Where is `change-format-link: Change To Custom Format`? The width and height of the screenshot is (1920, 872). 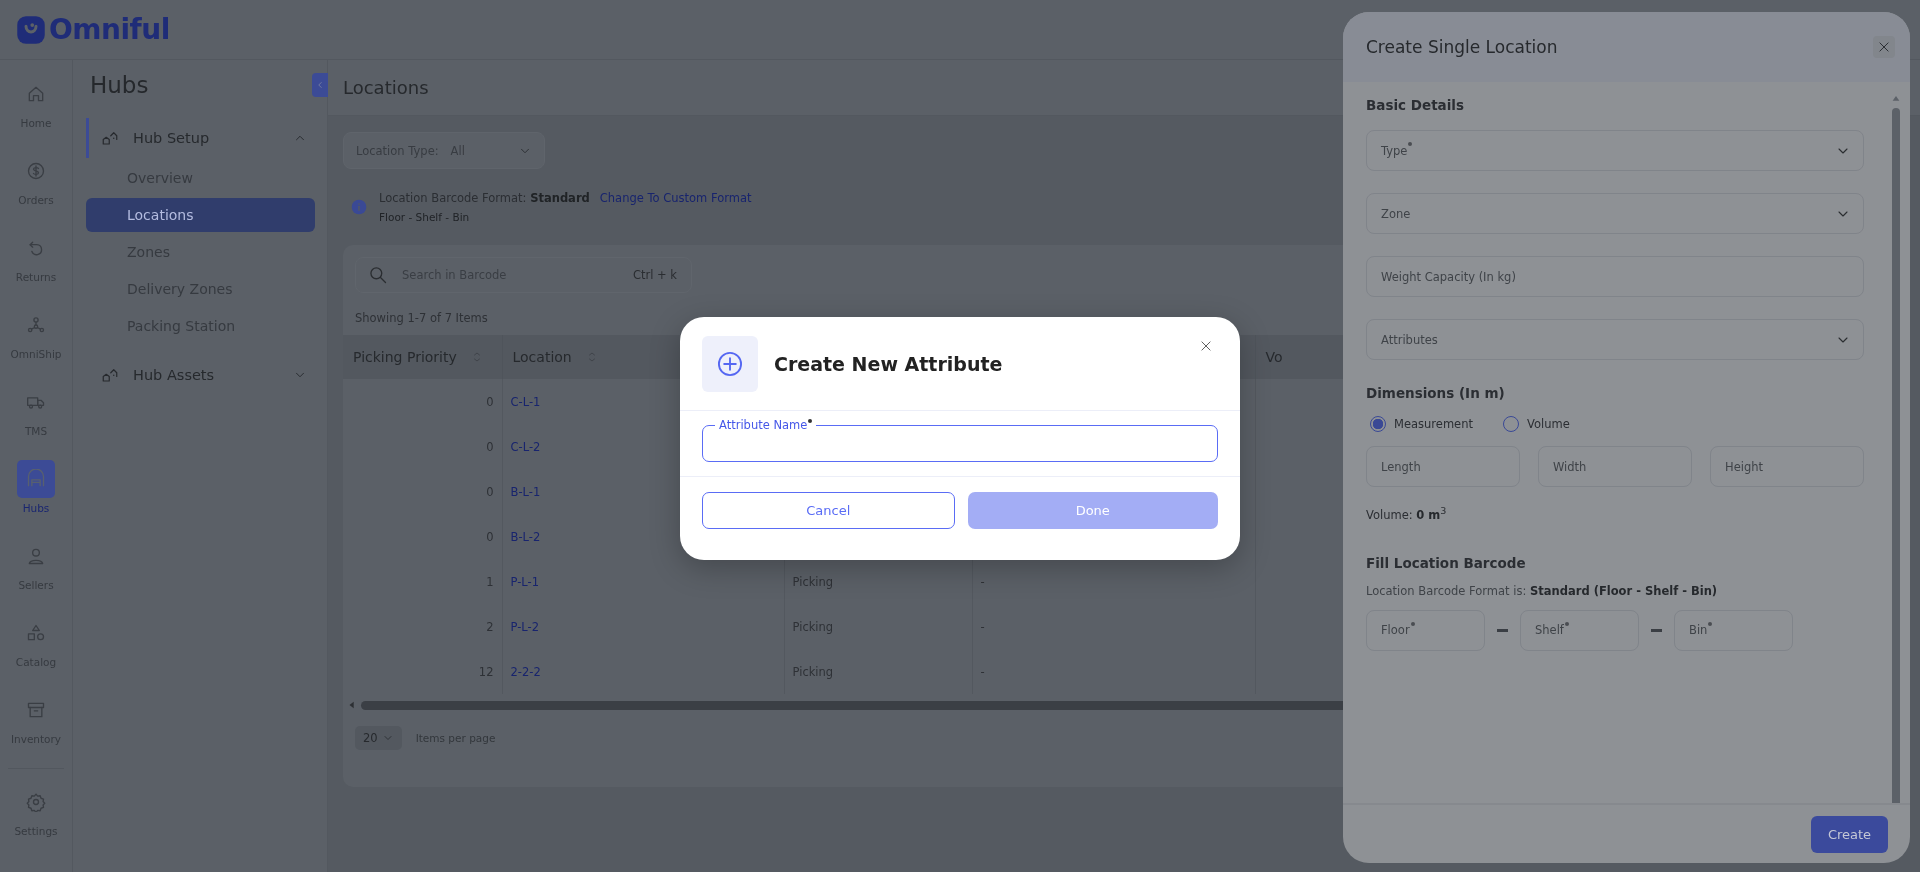
change-format-link: Change To Custom Format is located at coordinates (675, 198).